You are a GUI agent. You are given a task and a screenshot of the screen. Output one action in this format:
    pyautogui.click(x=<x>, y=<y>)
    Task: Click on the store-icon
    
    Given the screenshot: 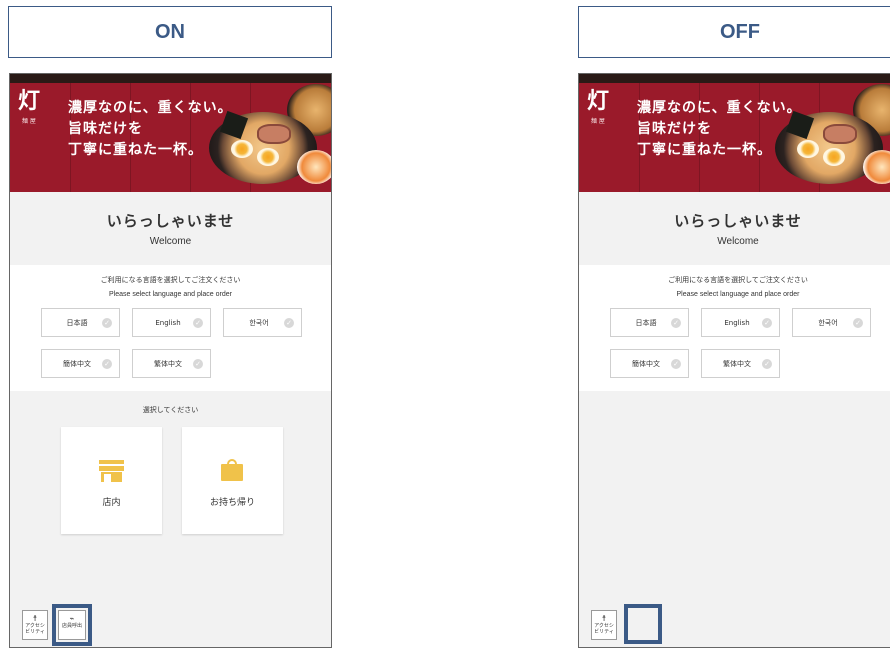 What is the action you would take?
    pyautogui.click(x=111, y=471)
    